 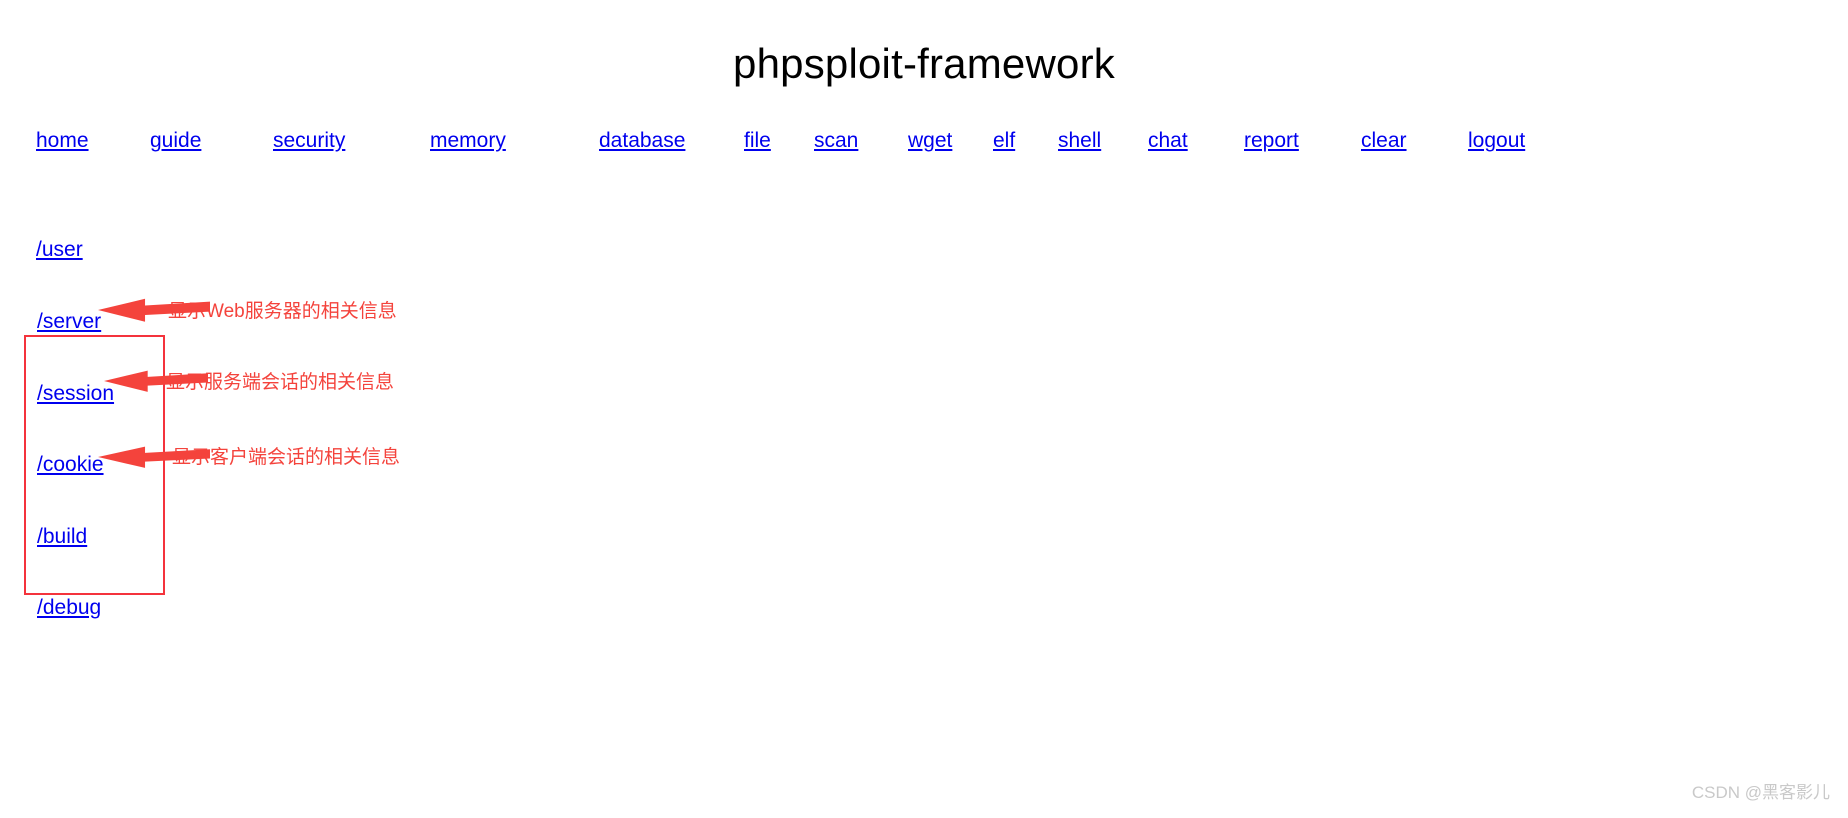 I want to click on nav-link-security: security, so click(x=309, y=141).